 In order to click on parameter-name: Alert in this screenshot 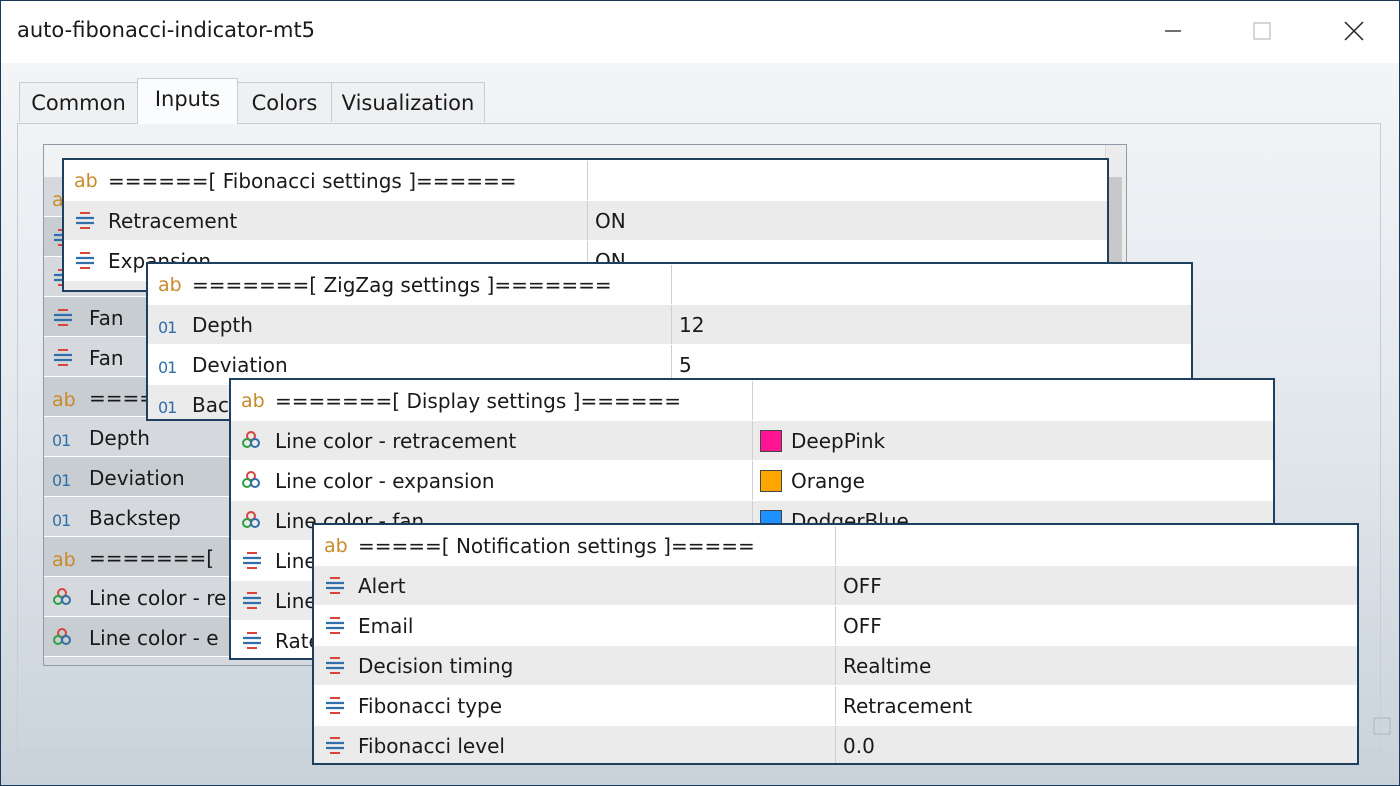, I will do `click(382, 586)`.